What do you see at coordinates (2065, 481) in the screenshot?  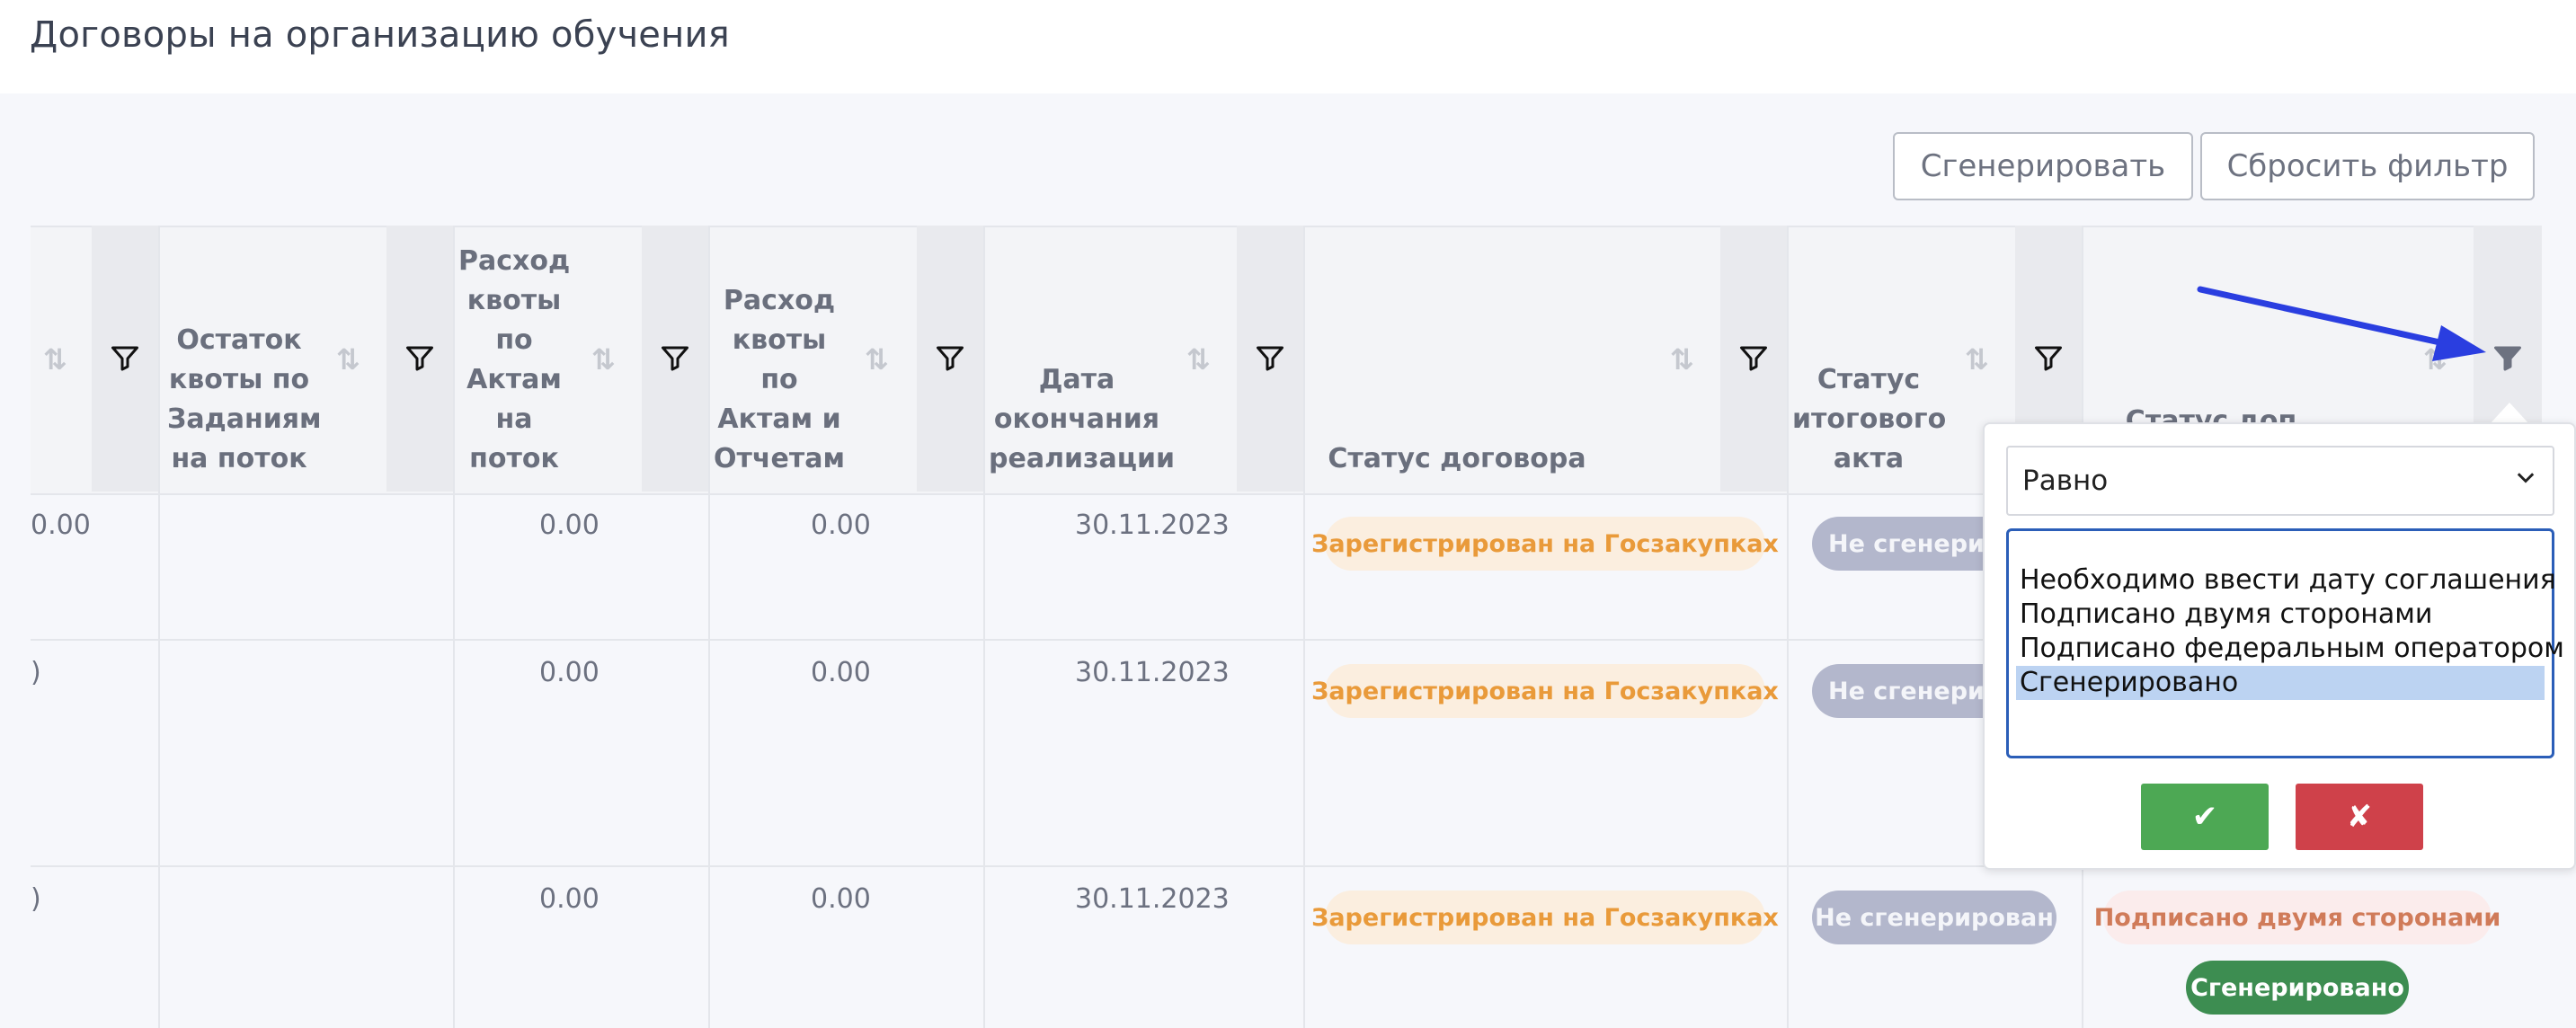 I see `operator-select-value: Равно` at bounding box center [2065, 481].